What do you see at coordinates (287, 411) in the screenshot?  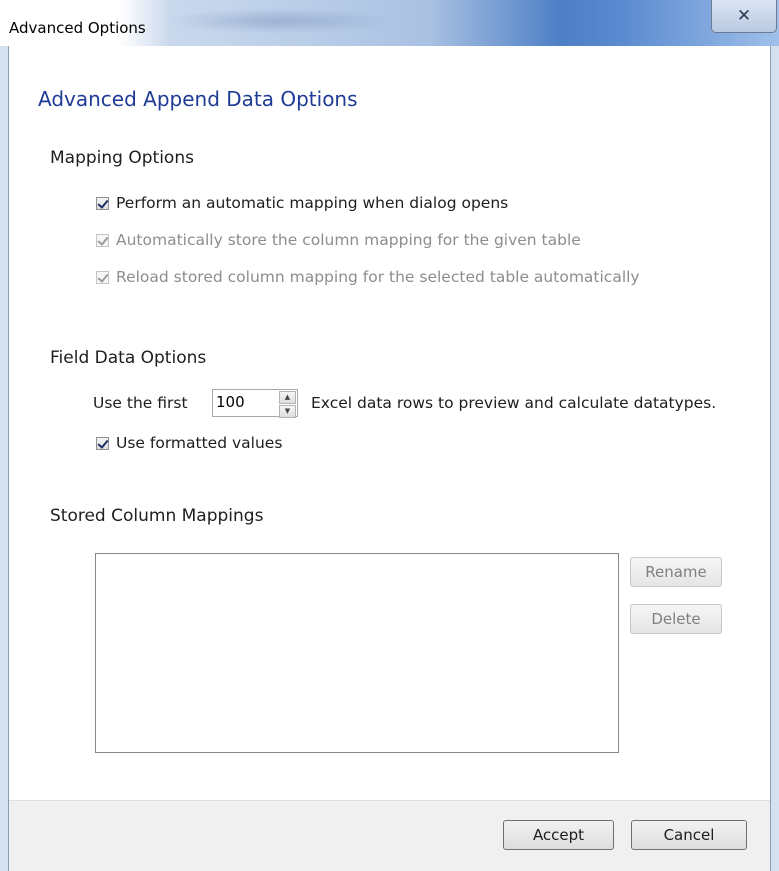 I see `spin-down-icon: ▼` at bounding box center [287, 411].